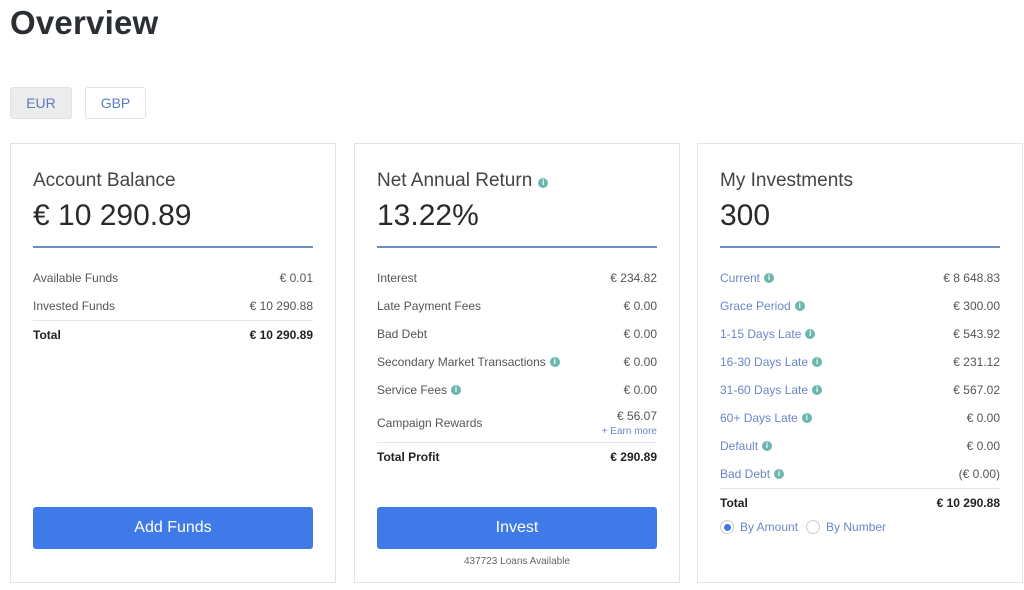 Image resolution: width=1024 pixels, height=590 pixels. Describe the element at coordinates (173, 306) in the screenshot. I see `row-invested-funds: Invested Funds € 10 290.88` at that location.